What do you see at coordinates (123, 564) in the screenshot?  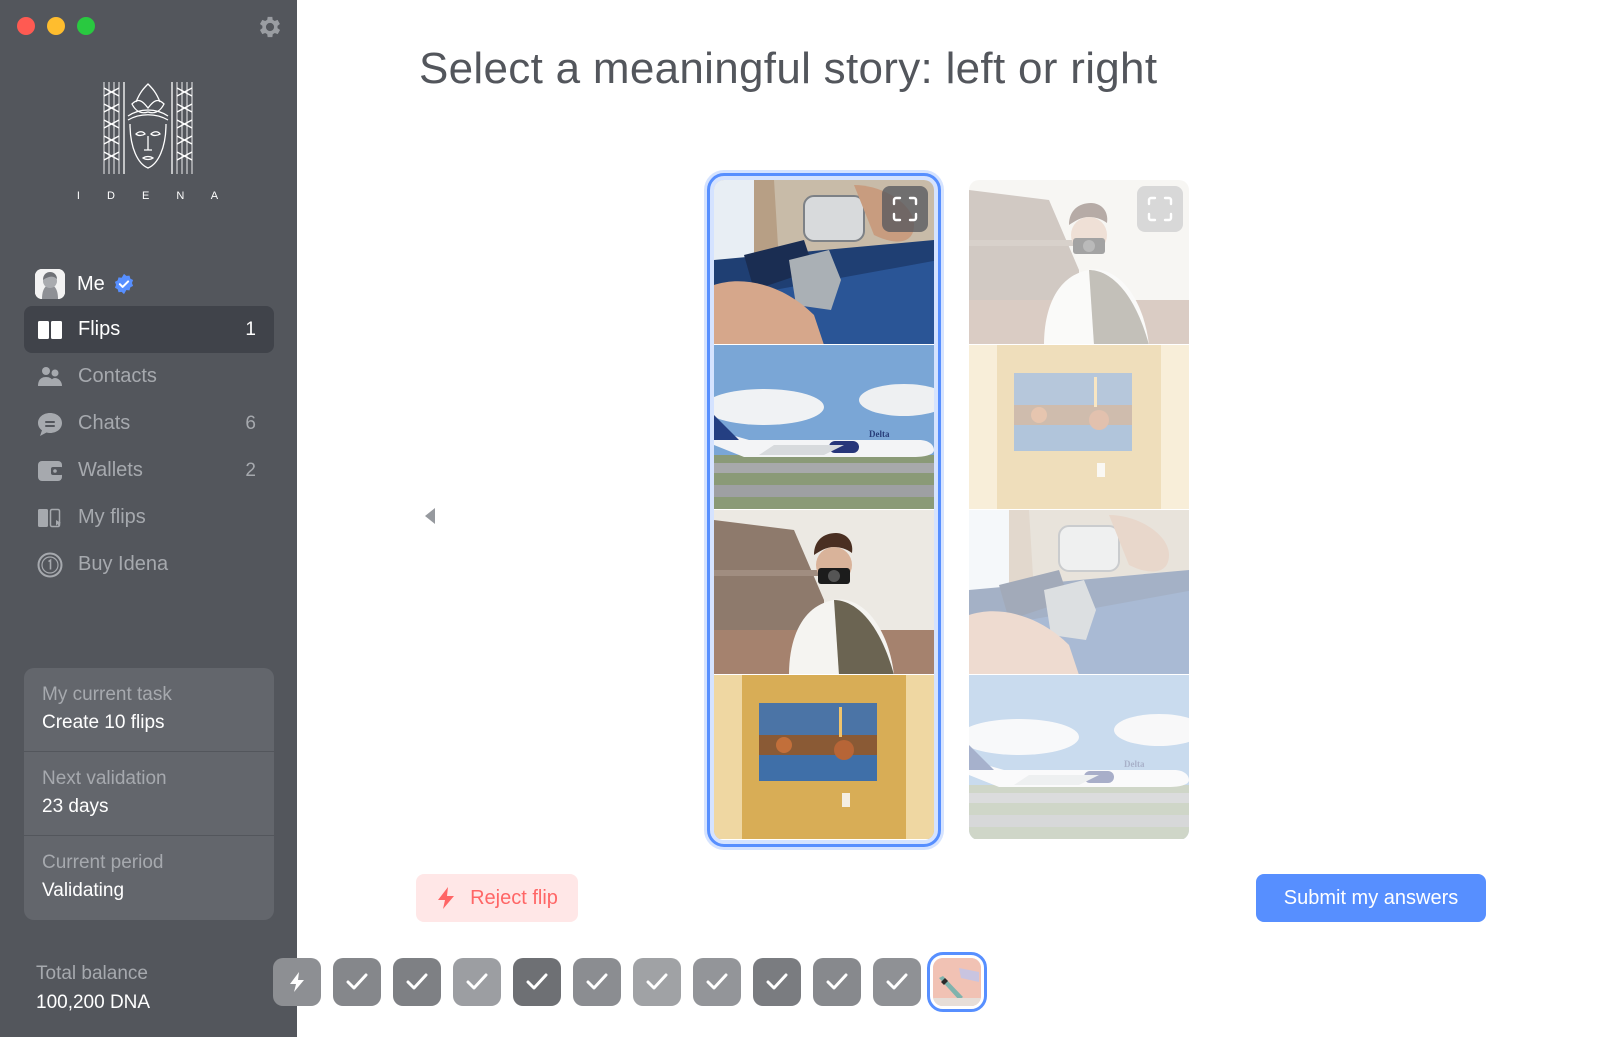 I see `sidebar-item-label: Buy Idena` at bounding box center [123, 564].